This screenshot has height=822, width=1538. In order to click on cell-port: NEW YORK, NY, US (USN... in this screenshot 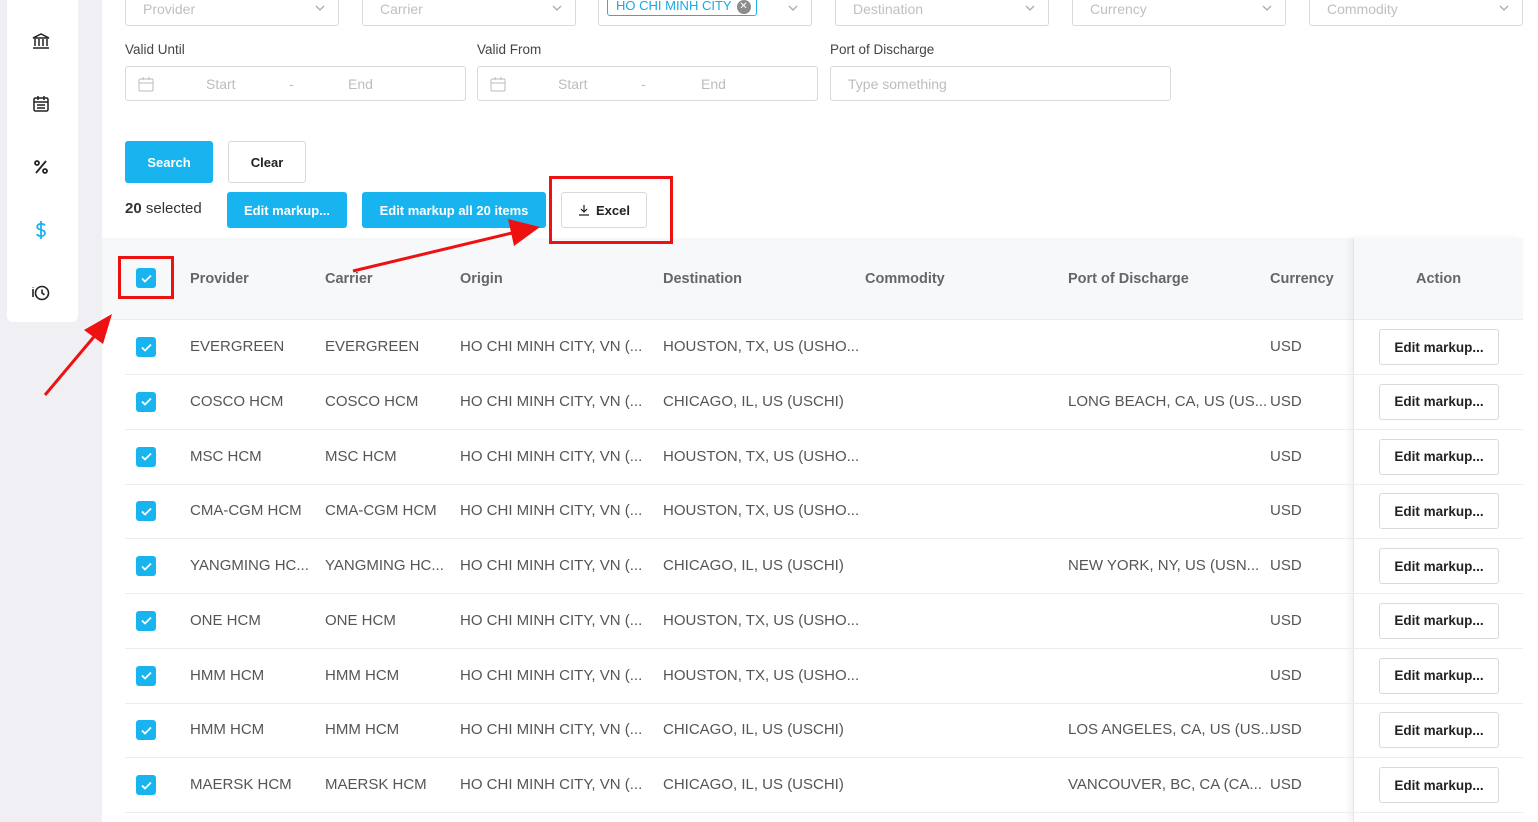, I will do `click(1164, 565)`.